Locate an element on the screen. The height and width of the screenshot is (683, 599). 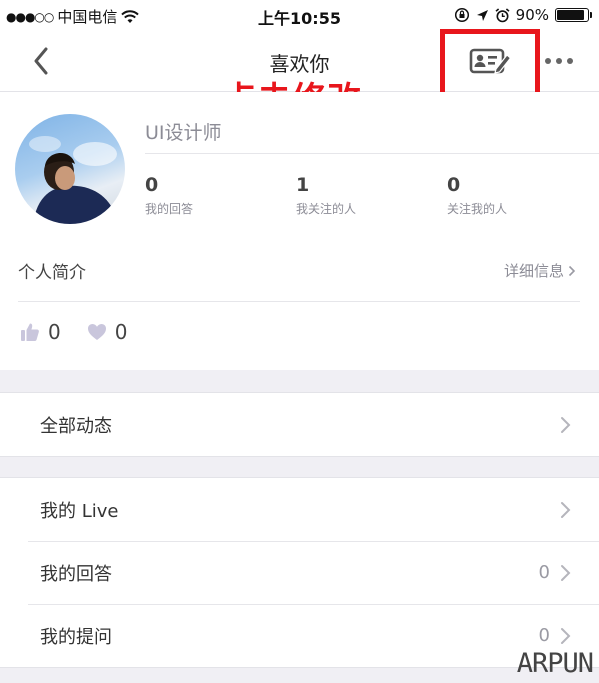
heart-count: 0 is located at coordinates (107, 332).